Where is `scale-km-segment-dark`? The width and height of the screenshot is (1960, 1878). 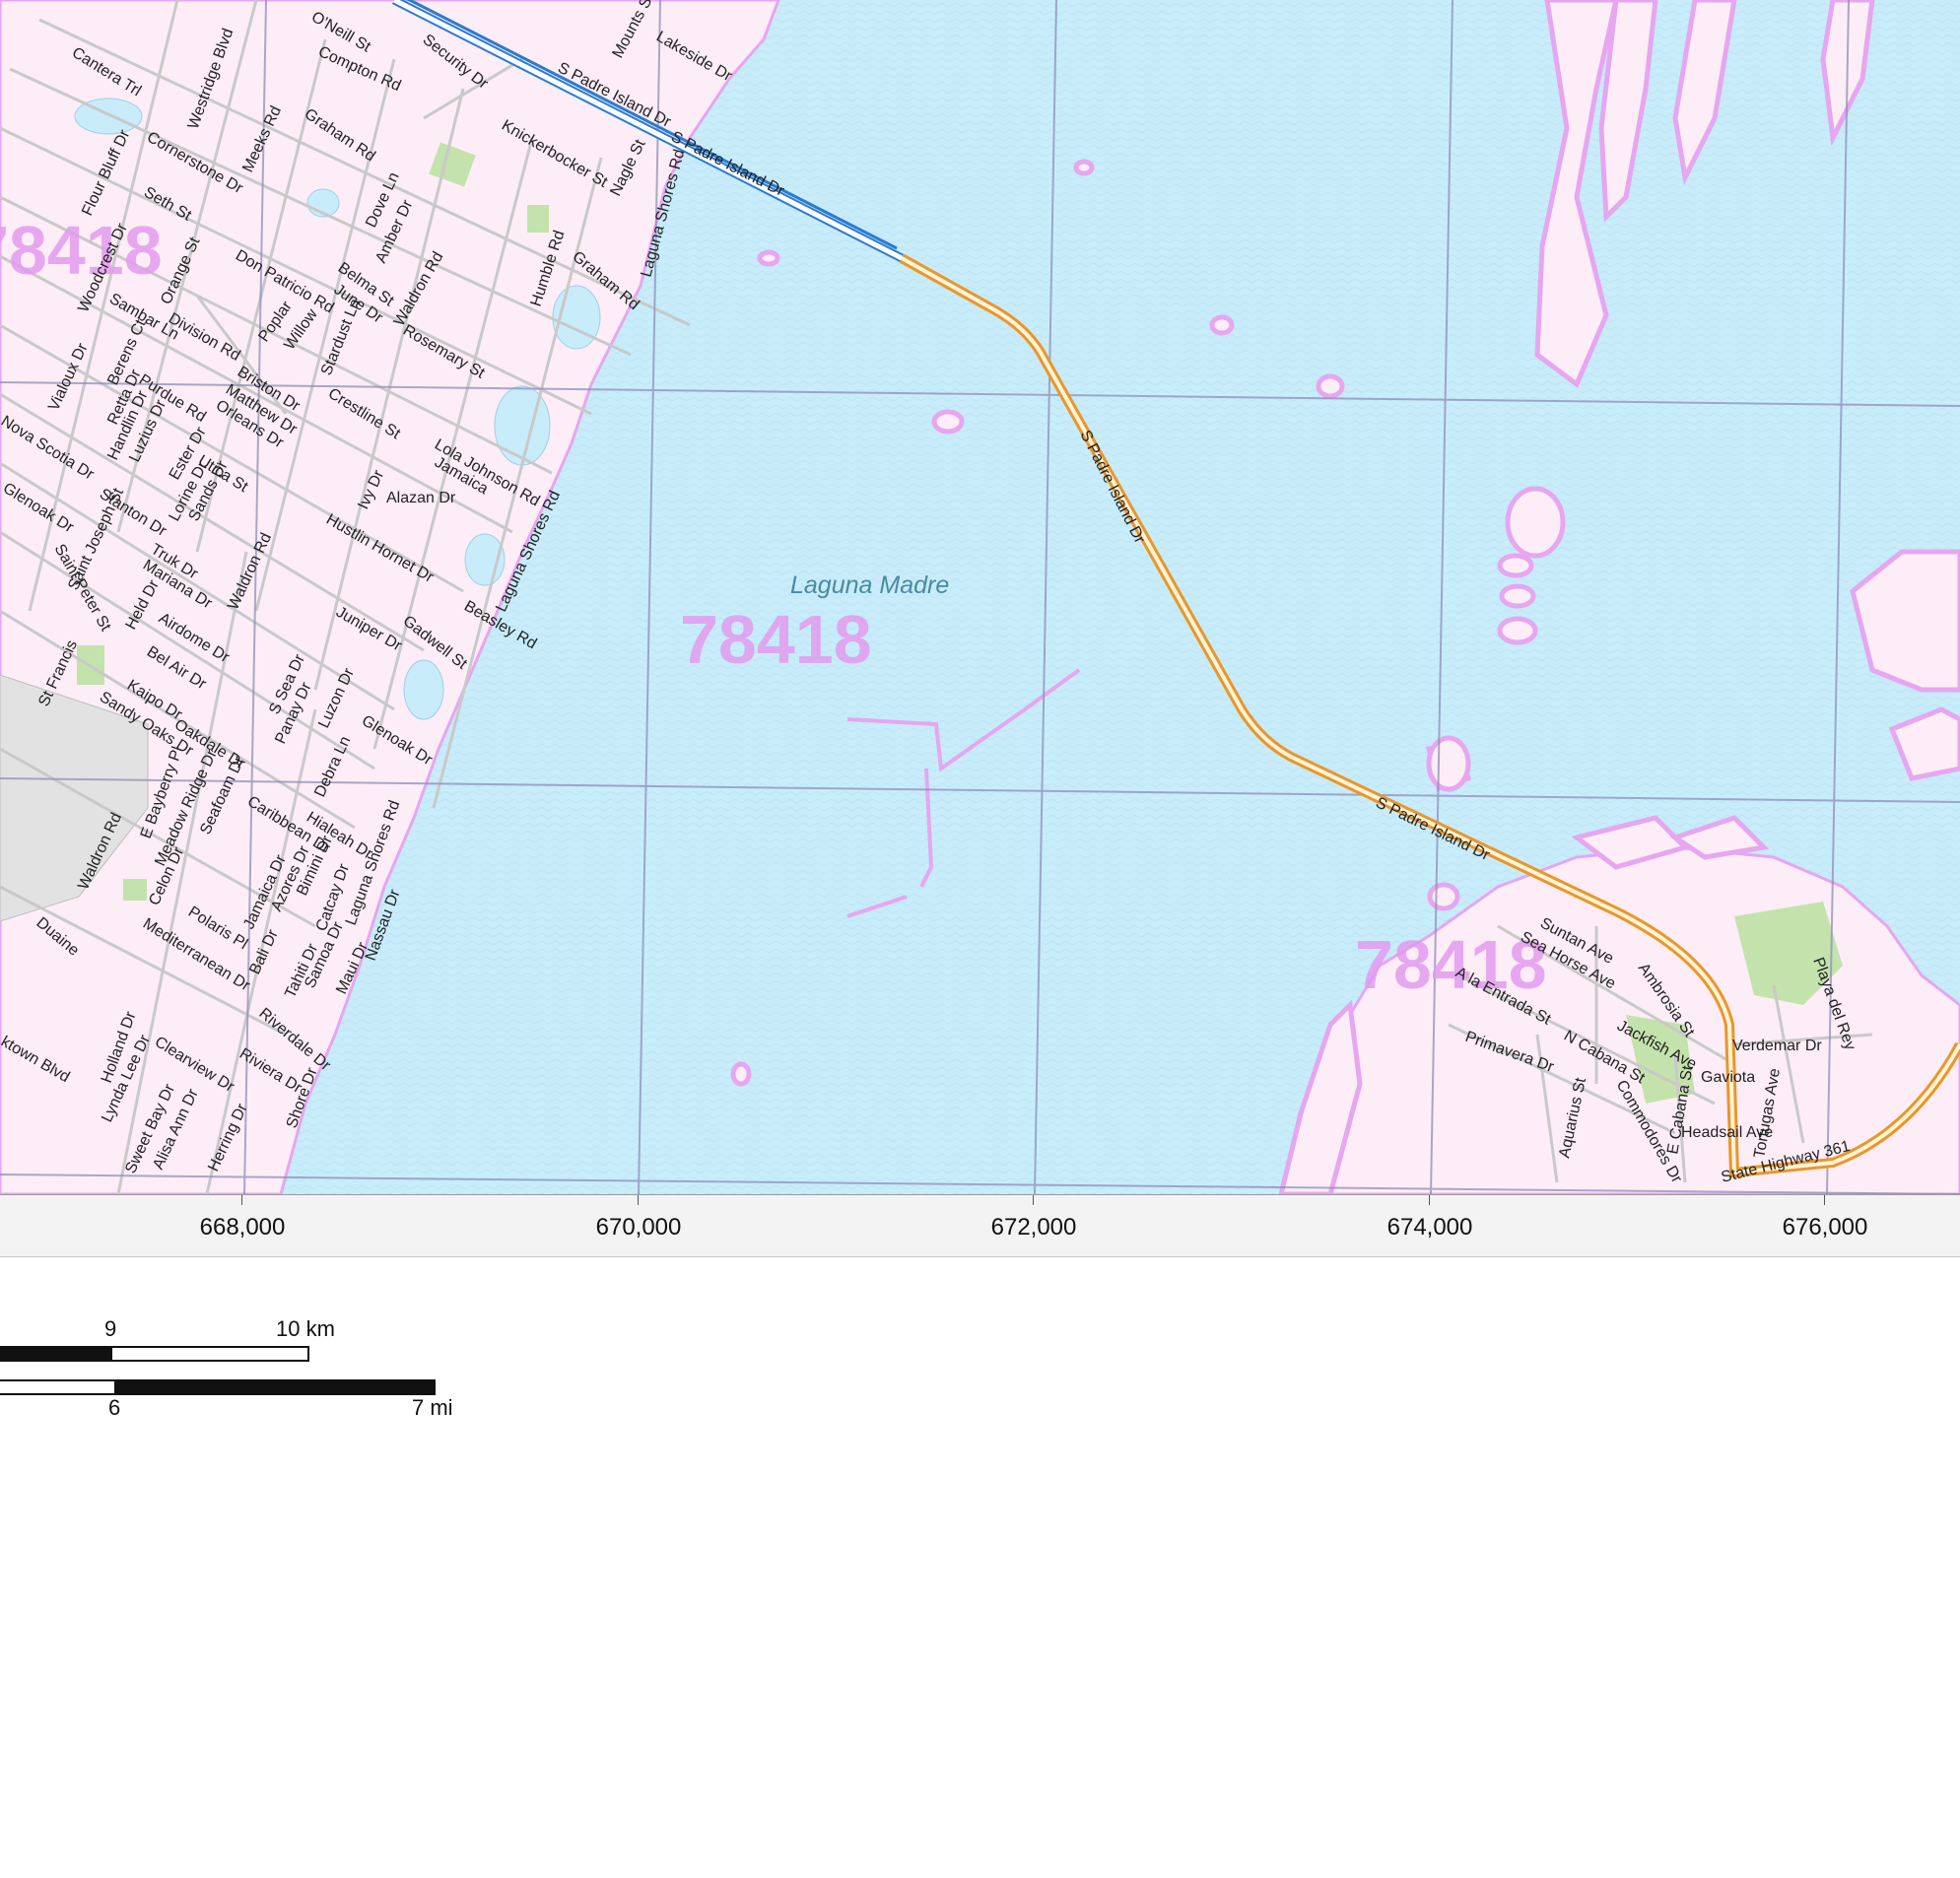
scale-km-segment-dark is located at coordinates (56, 1354).